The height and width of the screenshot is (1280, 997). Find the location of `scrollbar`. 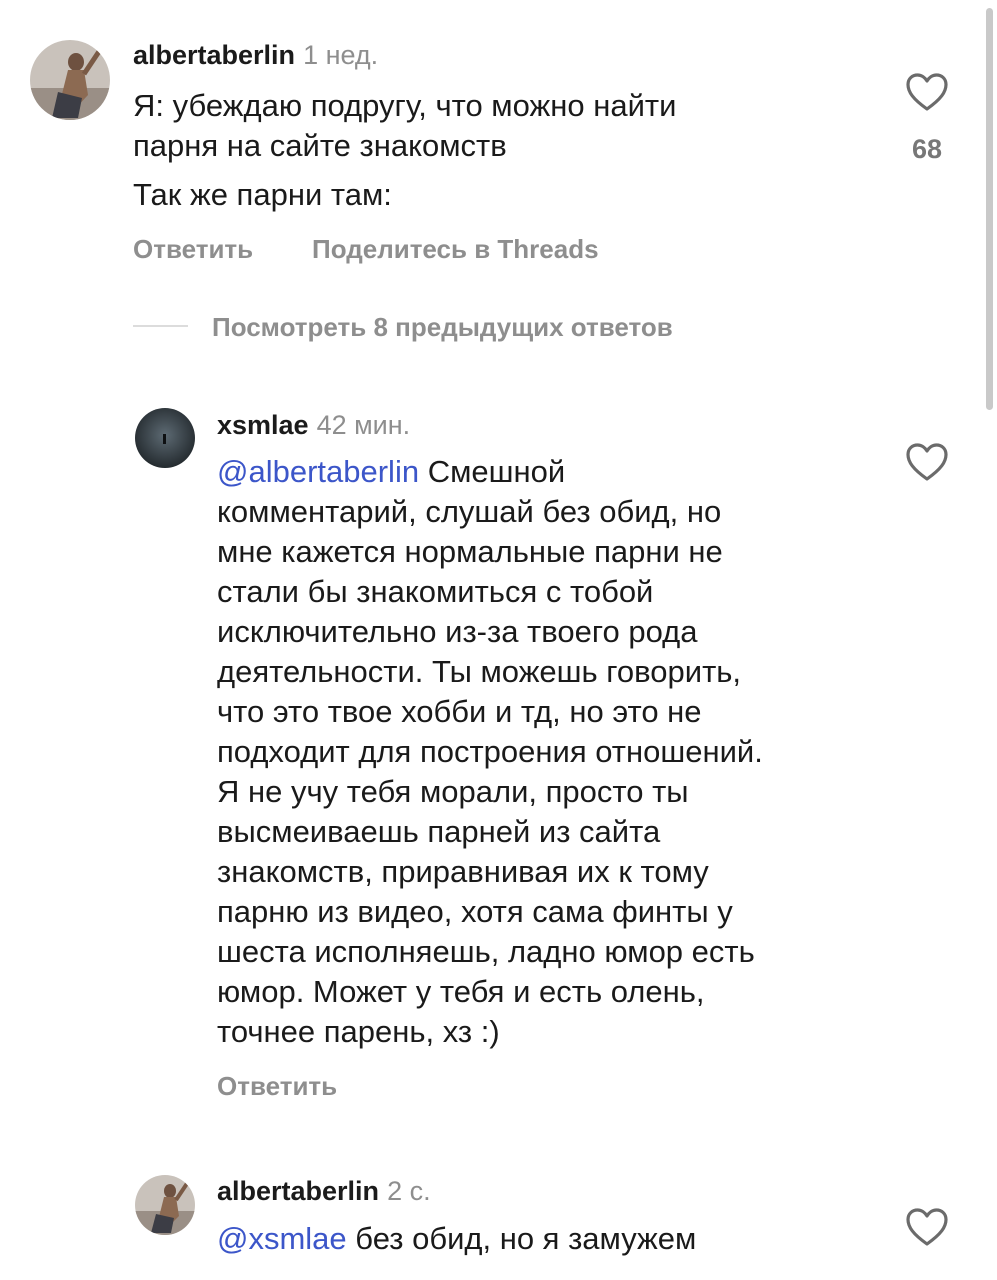

scrollbar is located at coordinates (989, 209).